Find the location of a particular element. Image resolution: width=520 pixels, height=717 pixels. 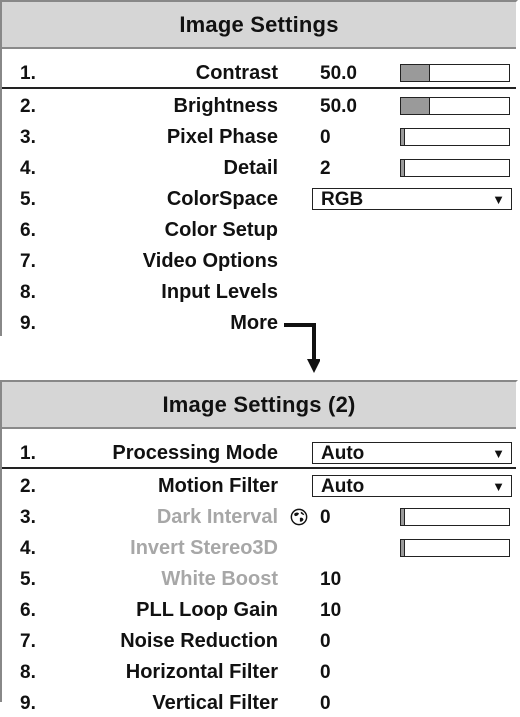

menu-row: 5. White Boost 10 is located at coordinates (259, 577).